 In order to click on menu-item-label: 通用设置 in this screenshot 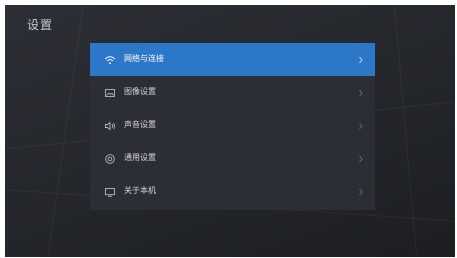, I will do `click(140, 157)`.